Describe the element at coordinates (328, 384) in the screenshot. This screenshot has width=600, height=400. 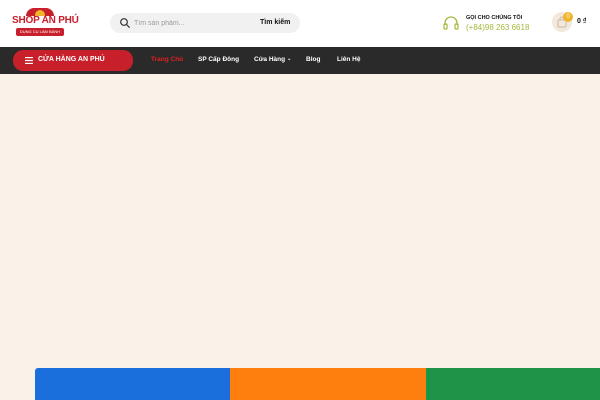
I see `promo-card-orange` at that location.